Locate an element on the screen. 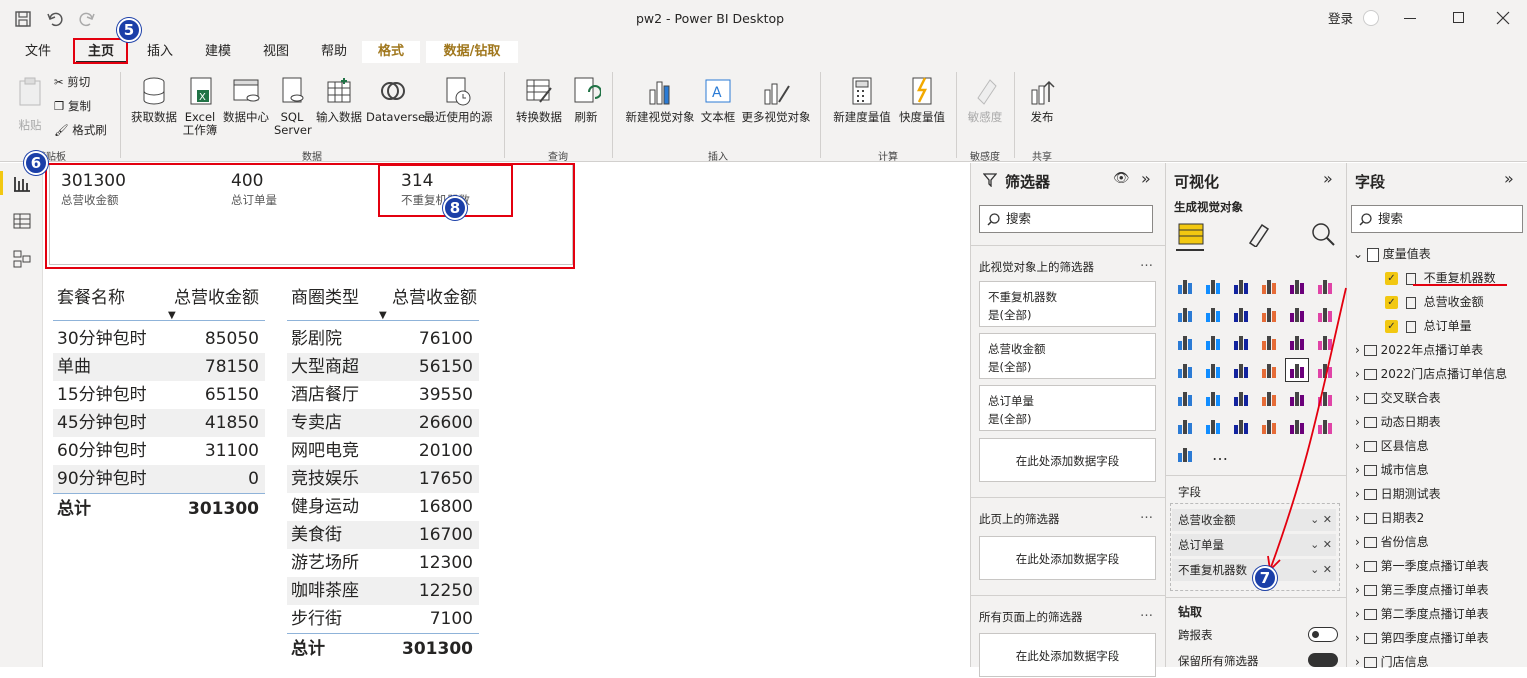  table-row: 专卖店 26600 is located at coordinates (383, 423).